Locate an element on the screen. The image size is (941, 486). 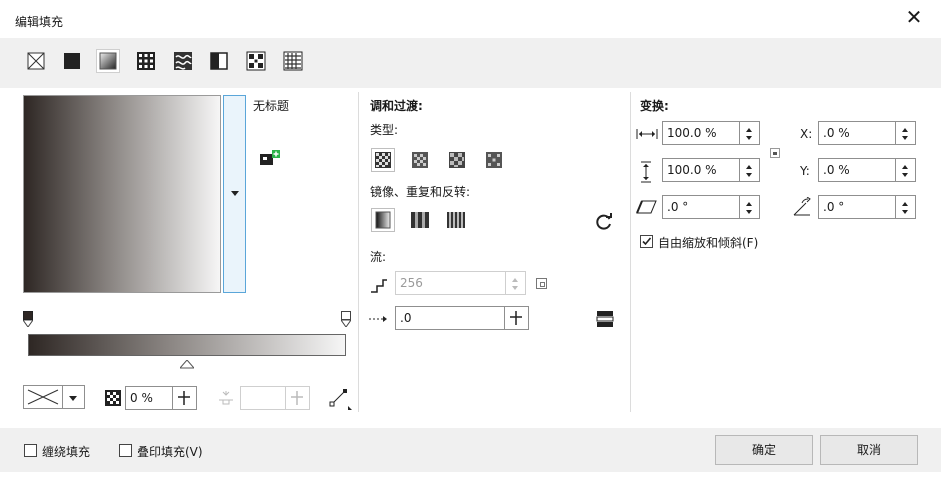
reverse-icon is located at coordinates (604, 223).